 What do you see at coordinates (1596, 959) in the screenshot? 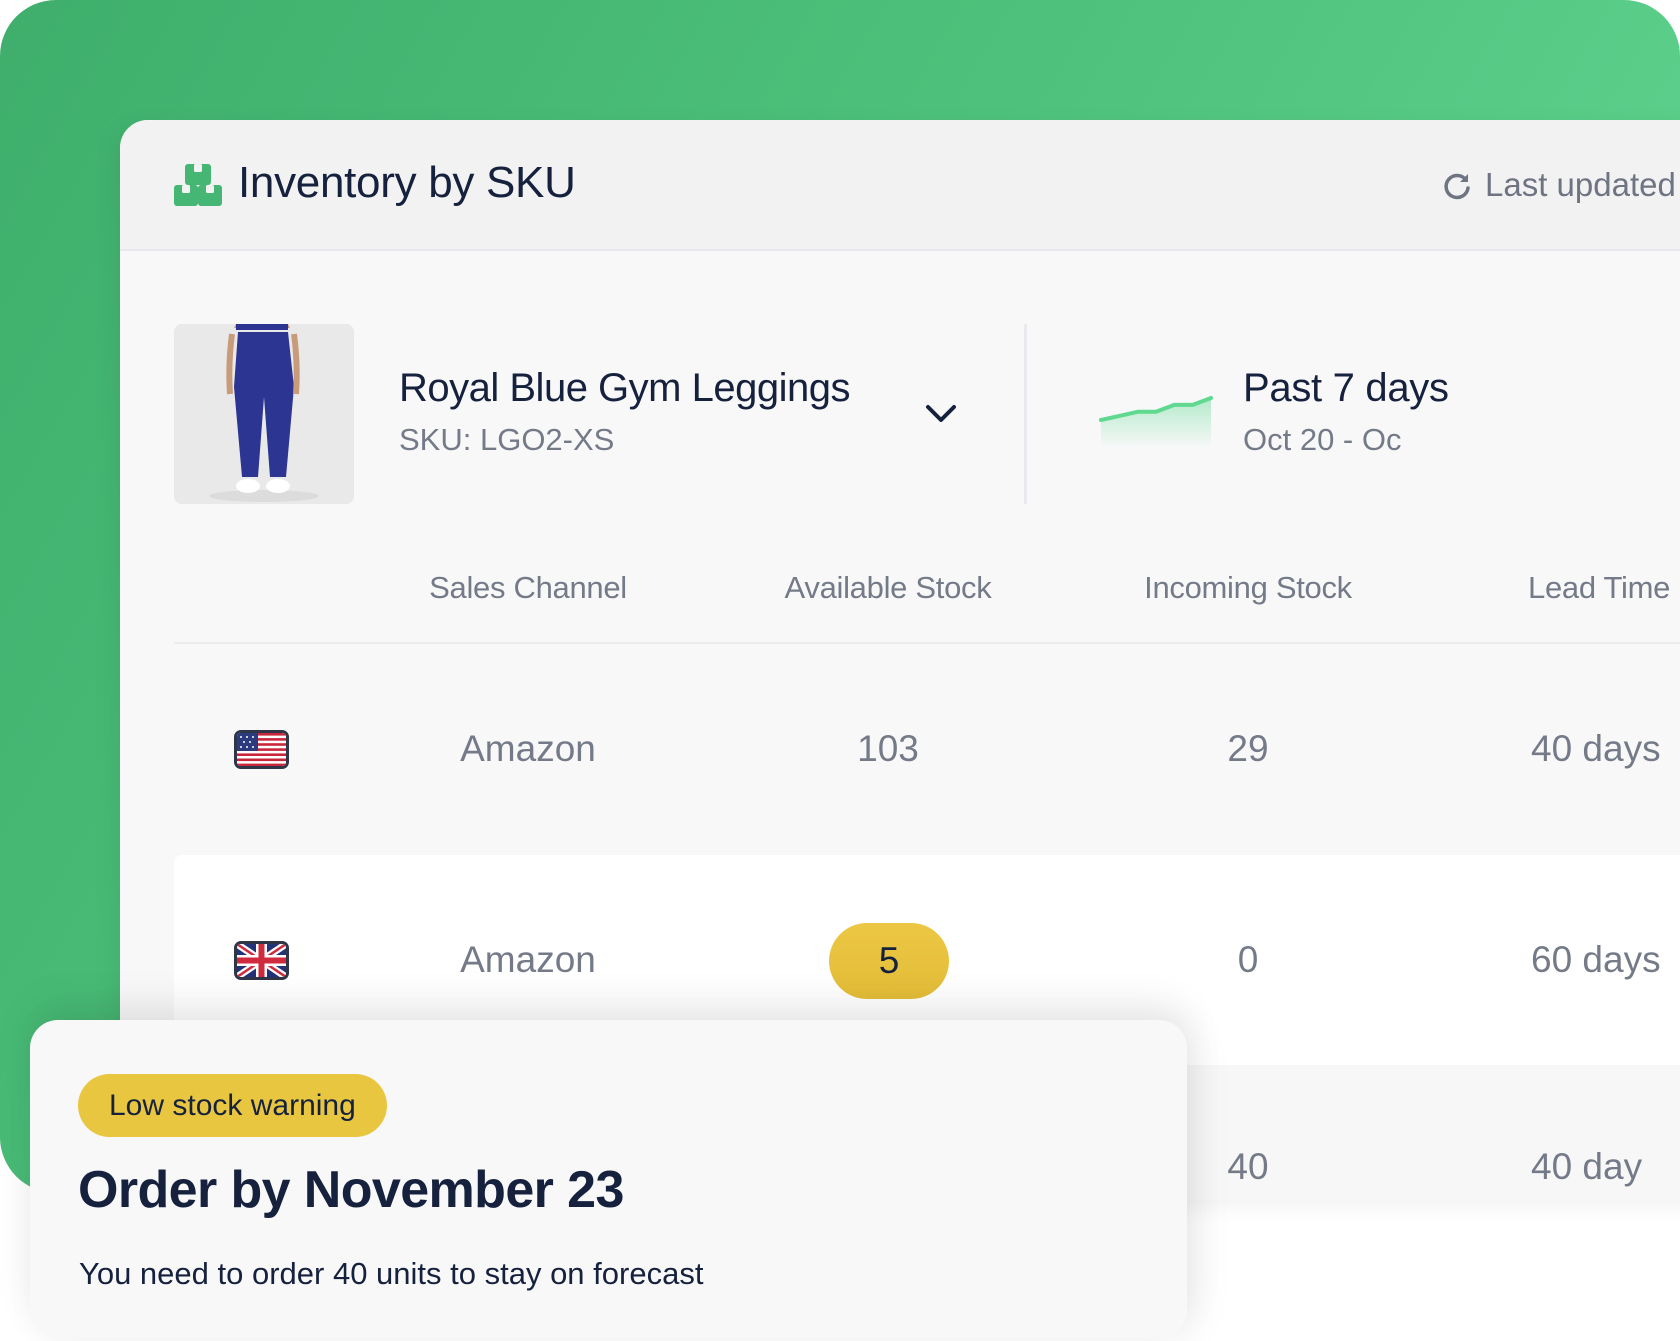
I see `lead-time-cell: 60 days` at bounding box center [1596, 959].